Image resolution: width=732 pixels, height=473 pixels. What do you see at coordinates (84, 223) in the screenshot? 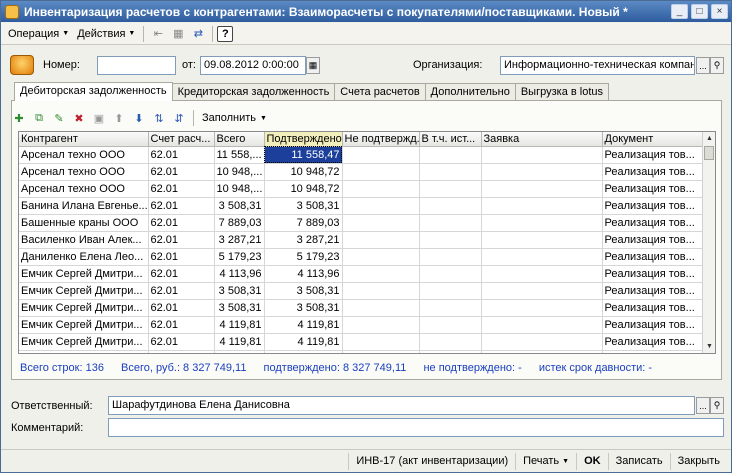
I see `table-cell: Башенные краны ООО` at bounding box center [84, 223].